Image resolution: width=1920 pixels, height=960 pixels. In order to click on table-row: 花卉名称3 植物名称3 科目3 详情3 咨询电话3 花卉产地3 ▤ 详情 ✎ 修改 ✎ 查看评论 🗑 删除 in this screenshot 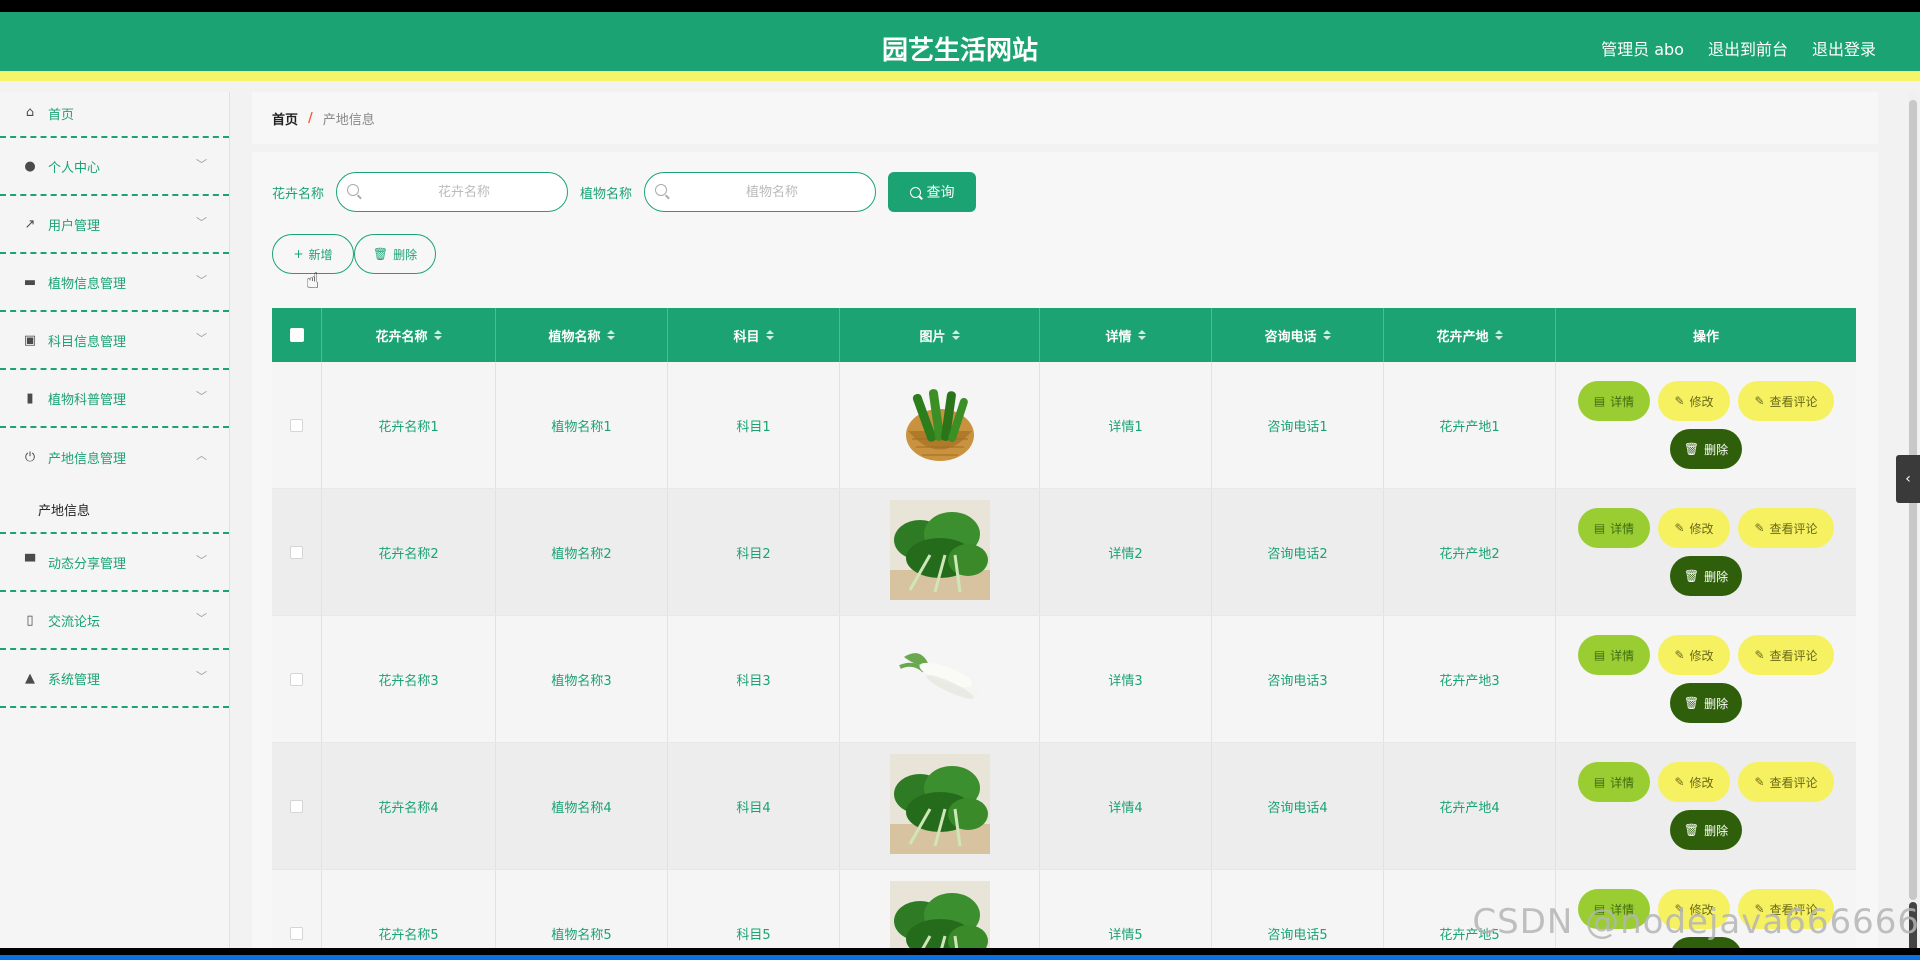, I will do `click(1064, 679)`.